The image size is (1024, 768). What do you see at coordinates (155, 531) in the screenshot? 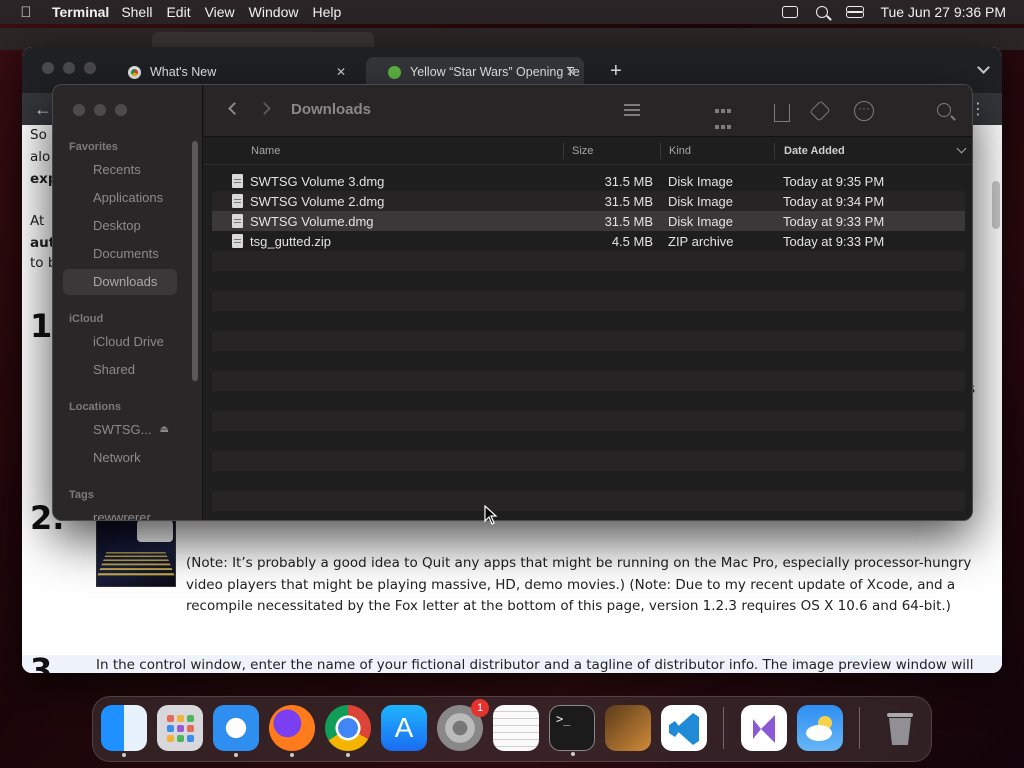
I see `speech-bubble-icon` at bounding box center [155, 531].